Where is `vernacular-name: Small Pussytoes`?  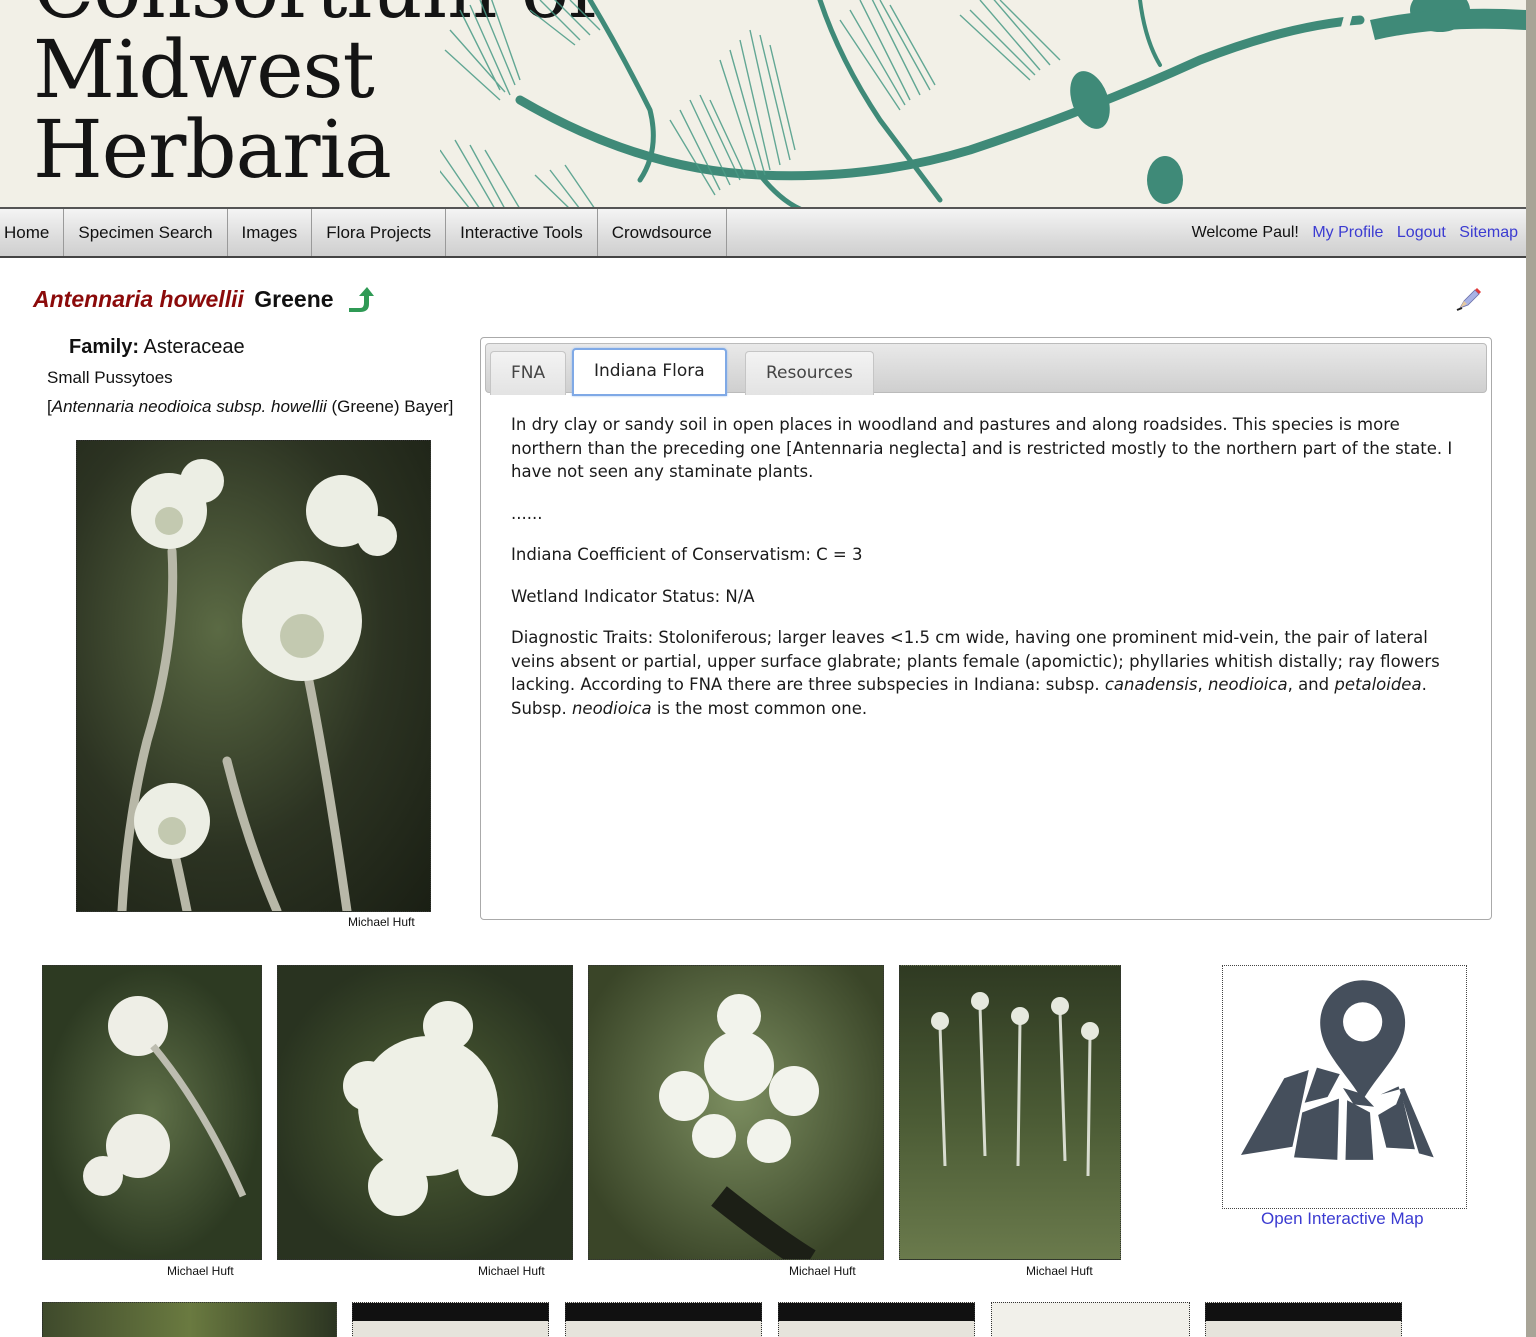
vernacular-name: Small Pussytoes is located at coordinates (110, 377).